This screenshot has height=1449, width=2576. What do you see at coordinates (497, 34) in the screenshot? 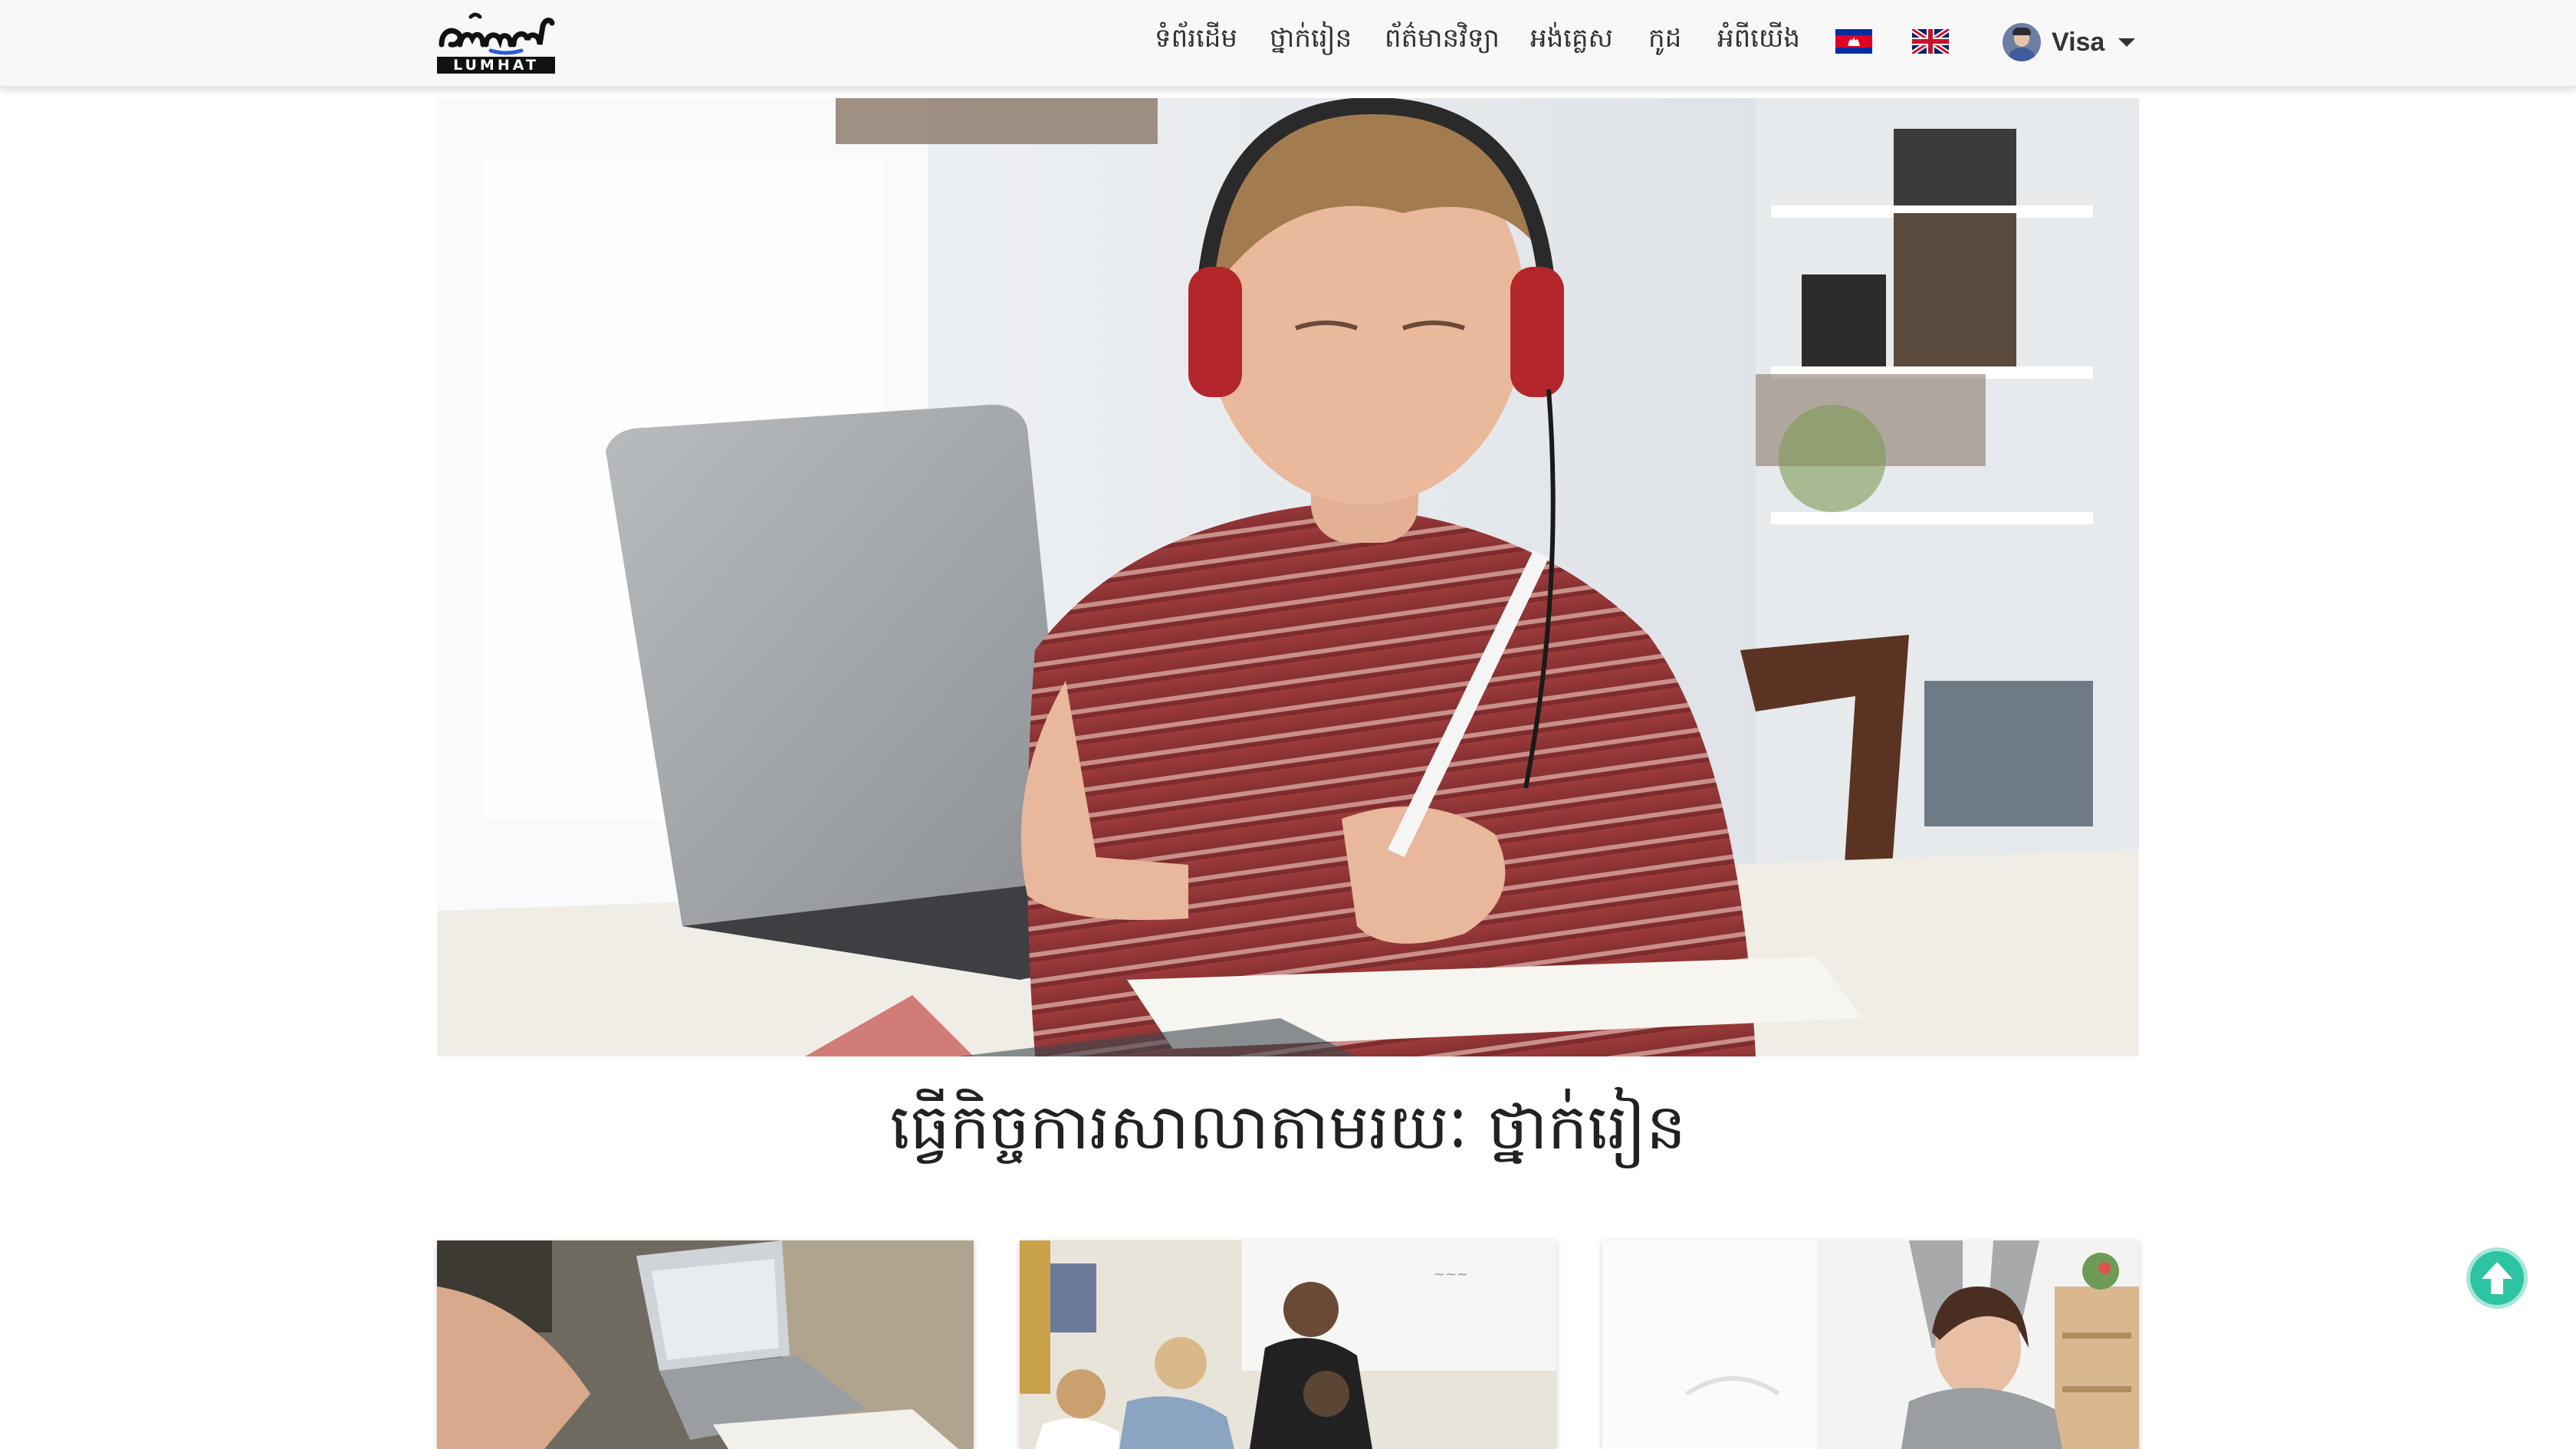
I see `logo-script` at bounding box center [497, 34].